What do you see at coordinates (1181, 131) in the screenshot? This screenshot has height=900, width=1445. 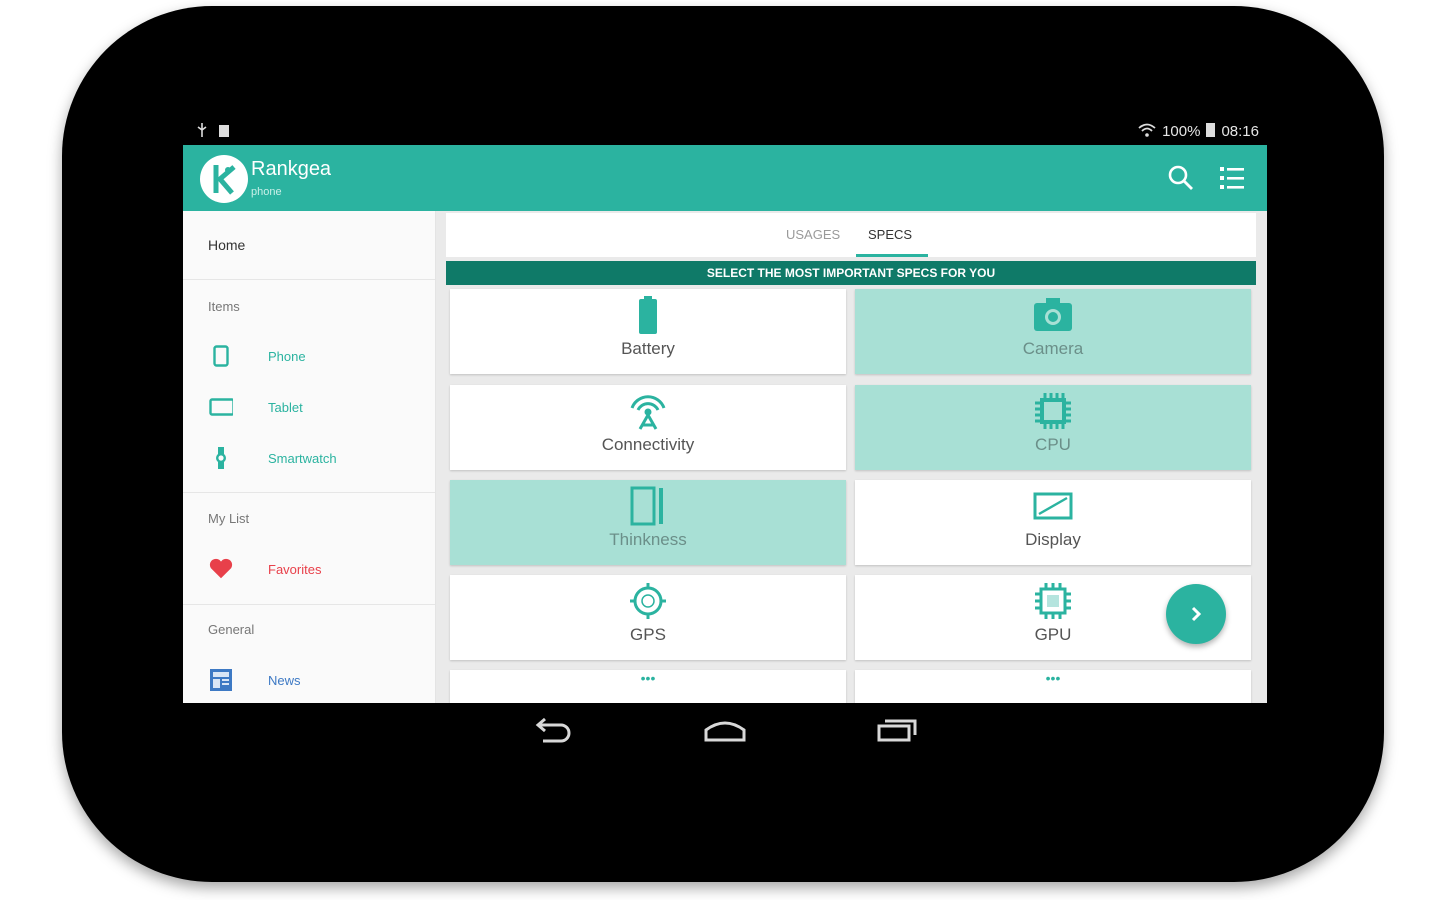 I see `battery-level: 100%` at bounding box center [1181, 131].